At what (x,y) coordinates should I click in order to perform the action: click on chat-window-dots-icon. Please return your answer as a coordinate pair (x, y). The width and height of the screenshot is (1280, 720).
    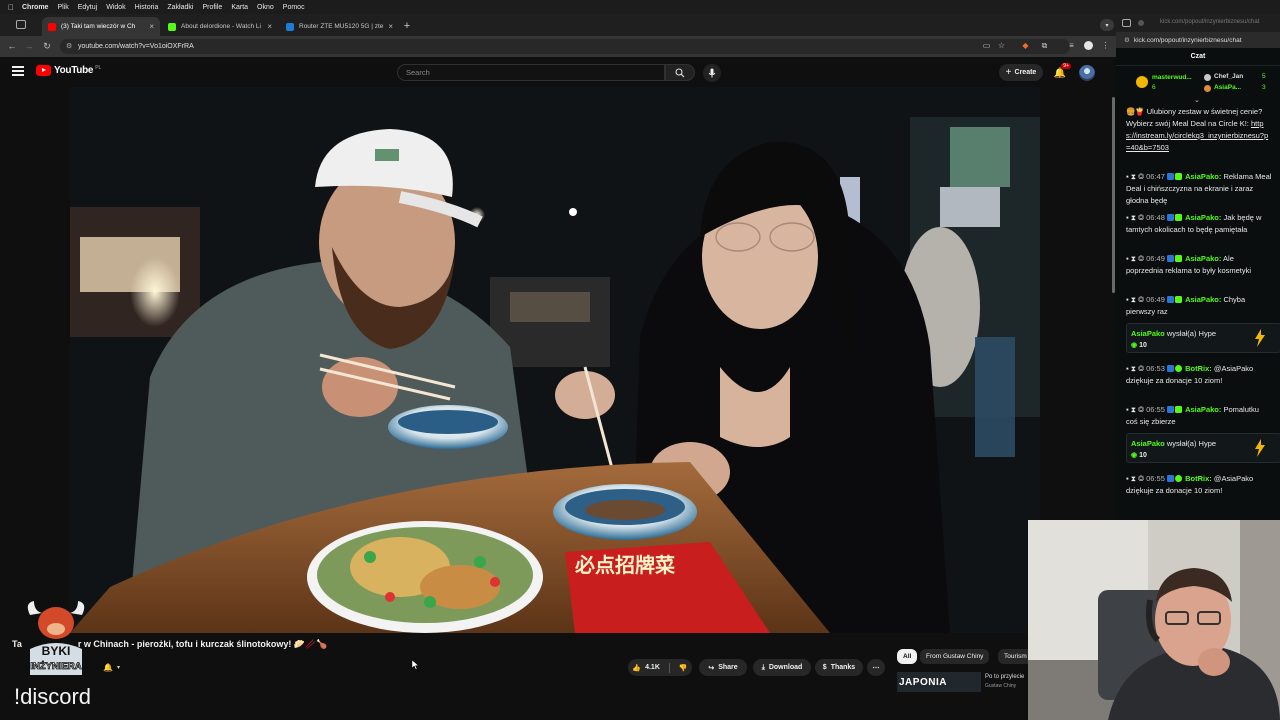
    Looking at the image, I should click on (1141, 23).